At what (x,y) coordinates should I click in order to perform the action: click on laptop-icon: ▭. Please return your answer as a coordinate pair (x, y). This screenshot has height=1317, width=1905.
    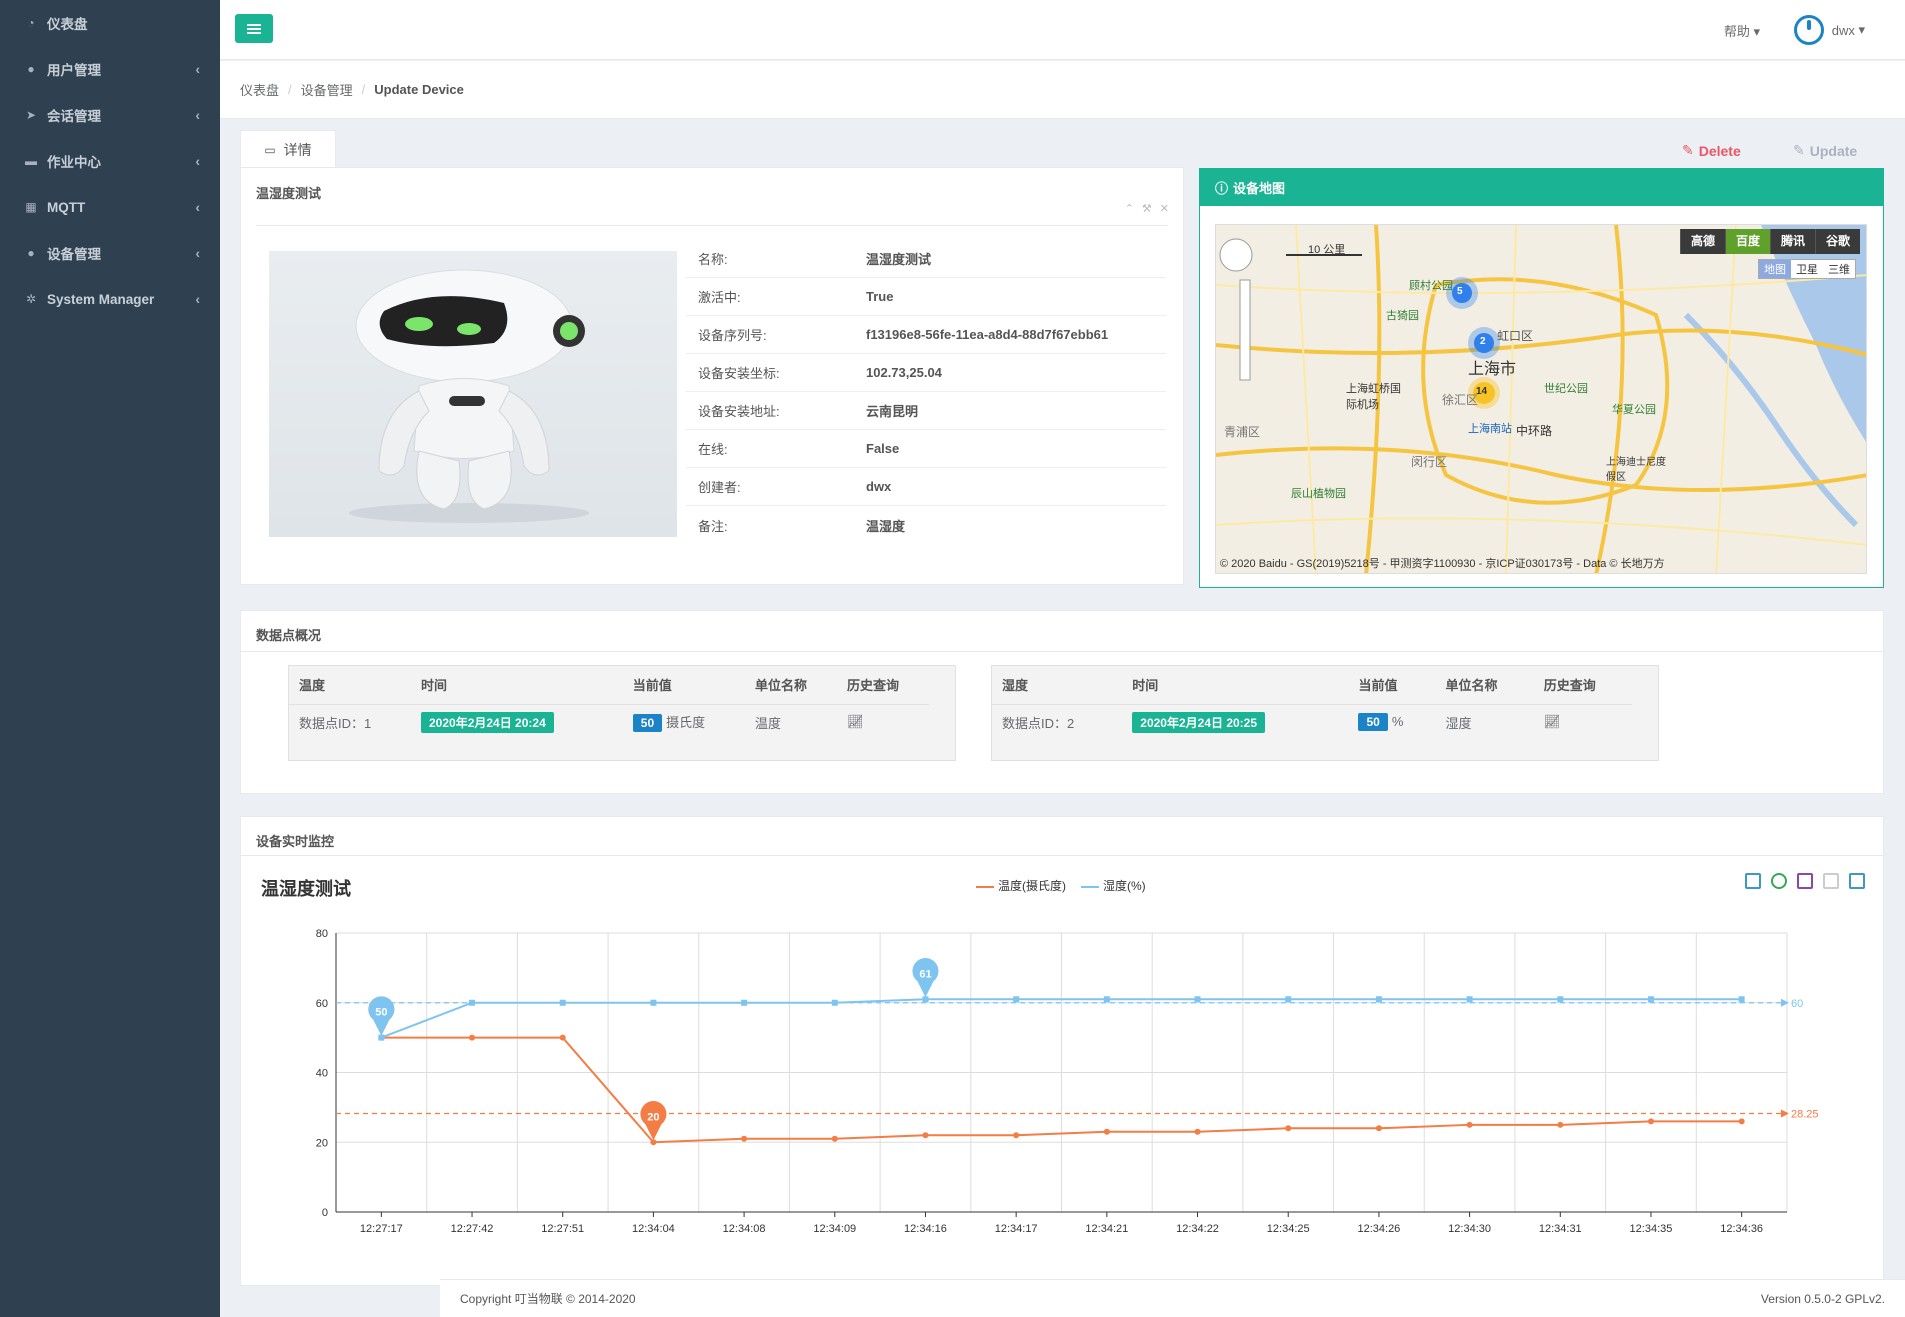
    Looking at the image, I should click on (270, 149).